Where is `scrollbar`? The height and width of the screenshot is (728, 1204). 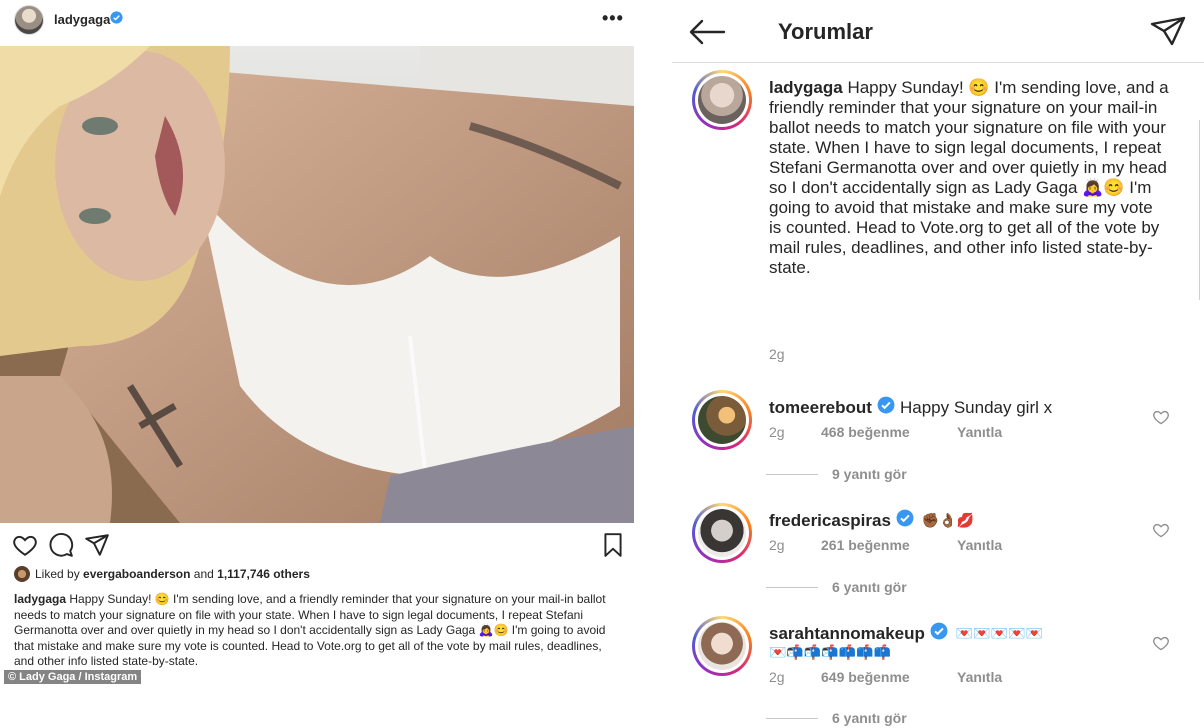
scrollbar is located at coordinates (1198, 210).